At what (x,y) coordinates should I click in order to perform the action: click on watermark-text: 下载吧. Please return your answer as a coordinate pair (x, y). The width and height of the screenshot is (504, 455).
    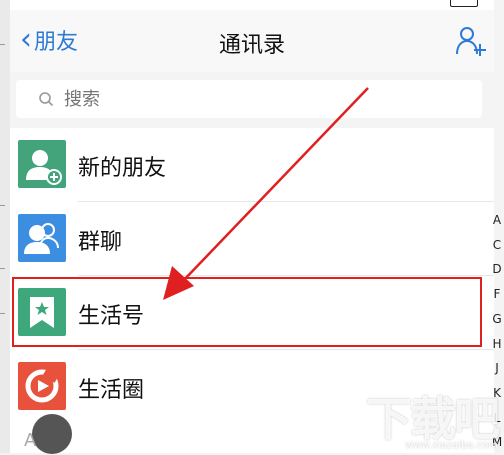
    Looking at the image, I should click on (433, 419).